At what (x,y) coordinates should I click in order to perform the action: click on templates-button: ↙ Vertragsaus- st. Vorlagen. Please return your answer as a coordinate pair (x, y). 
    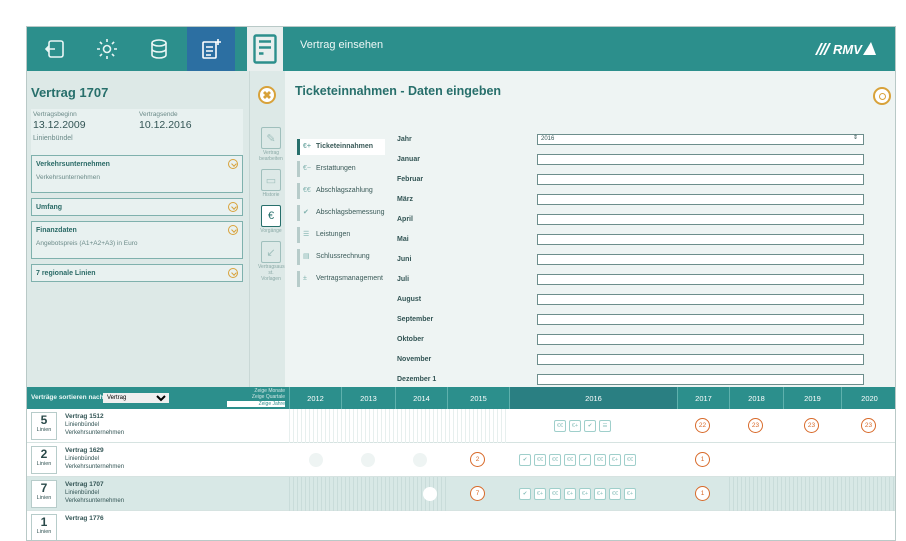
    Looking at the image, I should click on (272, 261).